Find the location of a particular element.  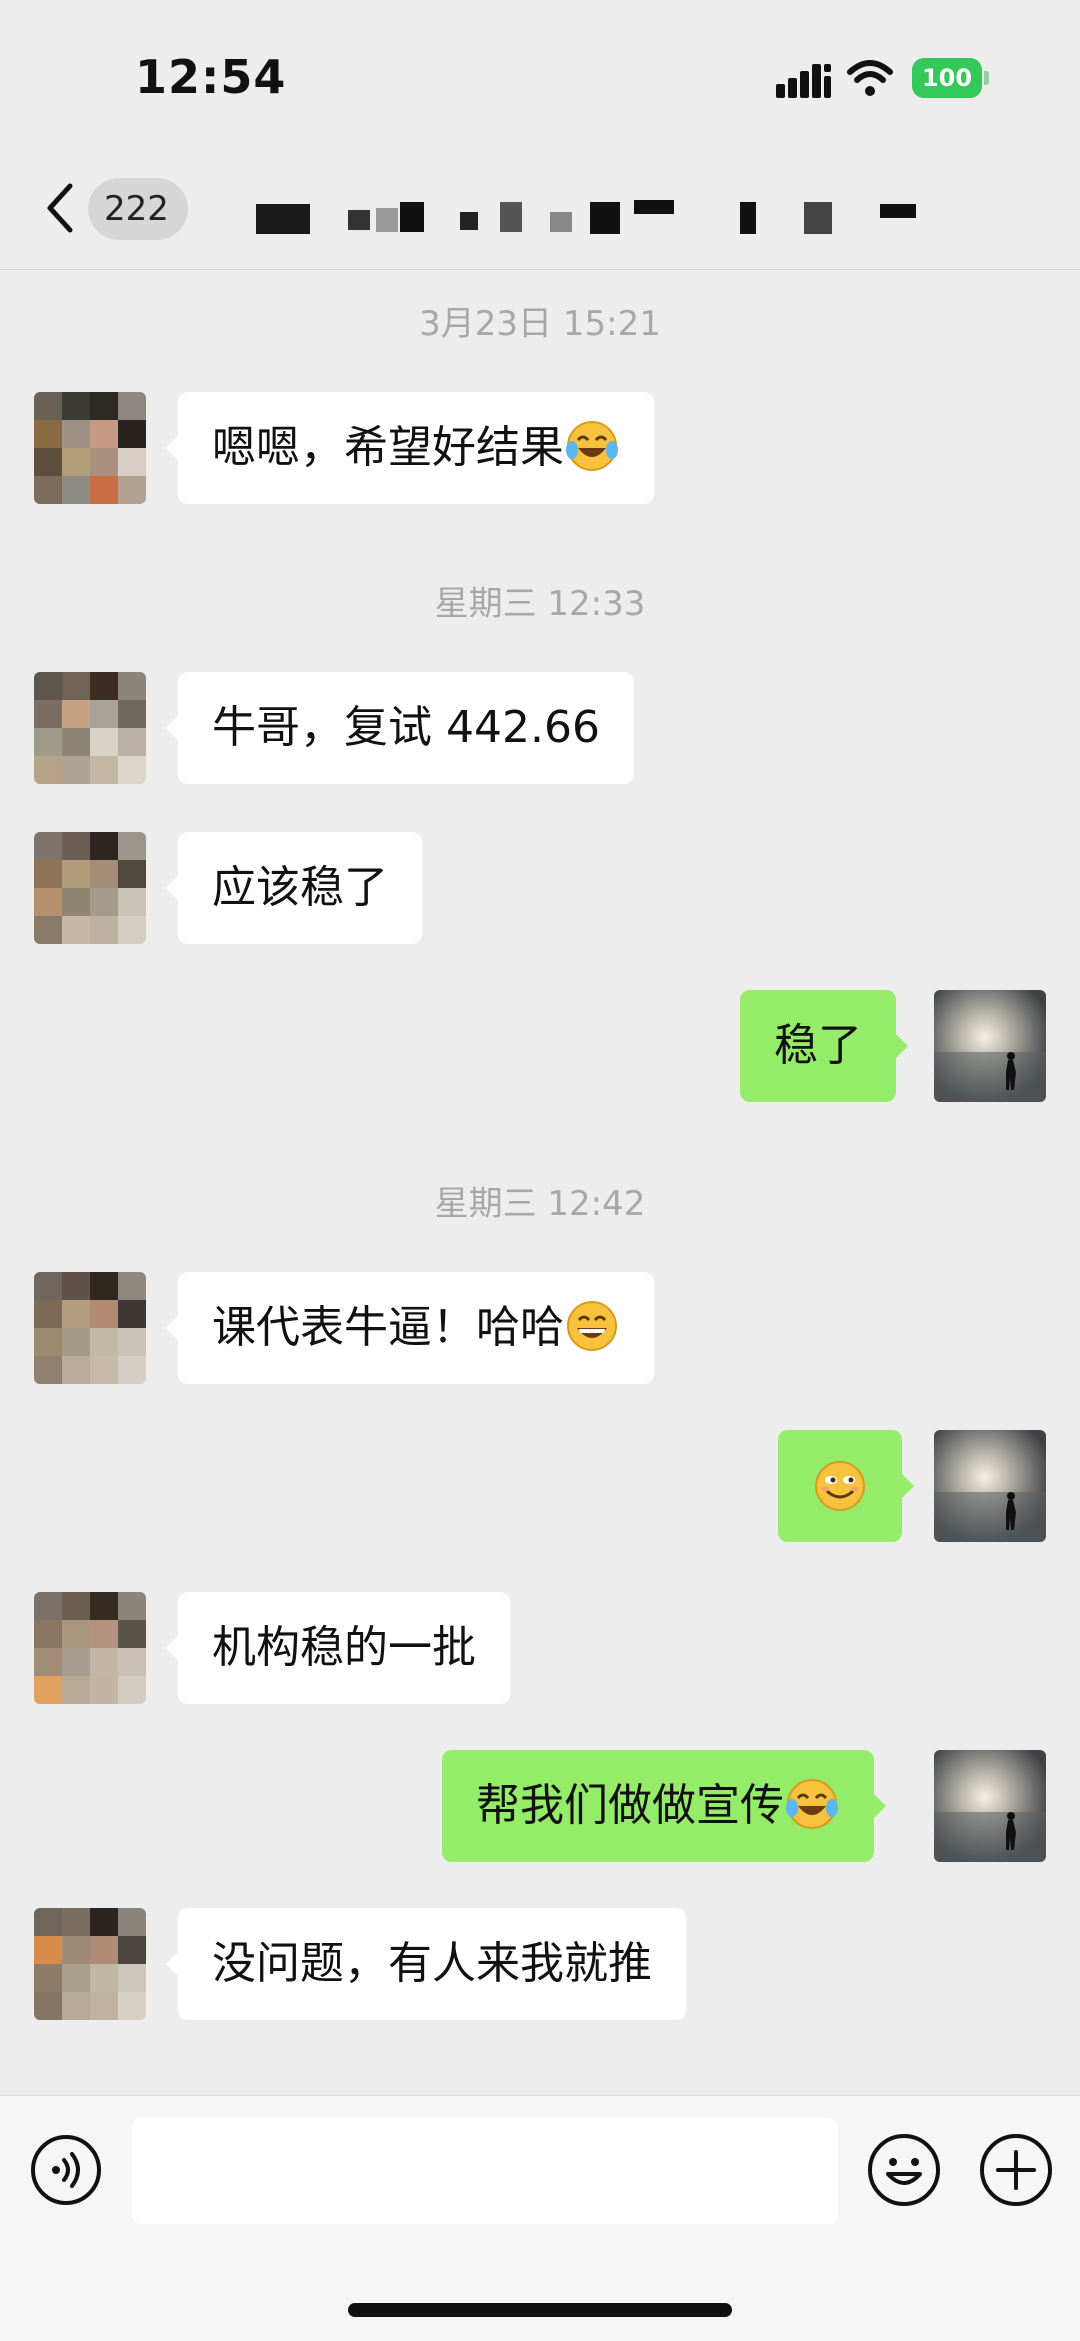

wifi-icon is located at coordinates (870, 78).